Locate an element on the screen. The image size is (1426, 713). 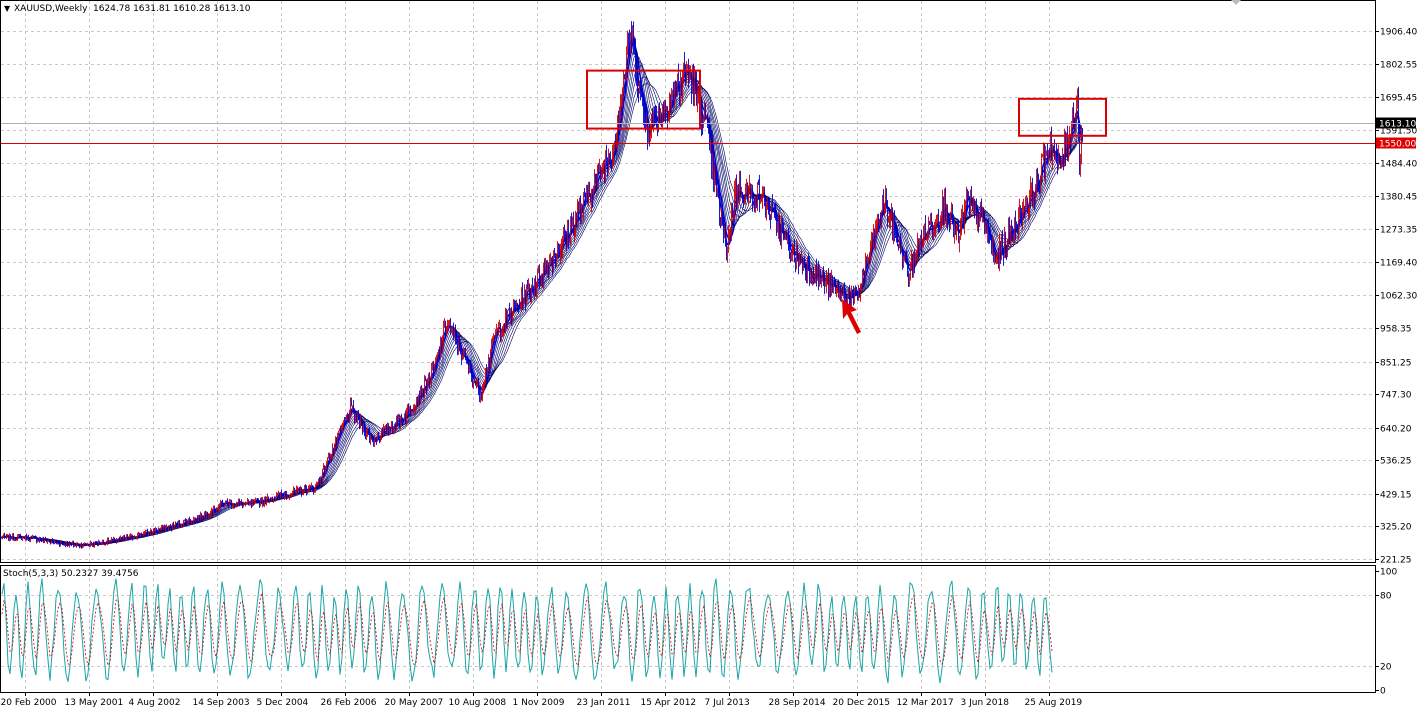
price-tick-label: 1169.40 is located at coordinates (1398, 264).